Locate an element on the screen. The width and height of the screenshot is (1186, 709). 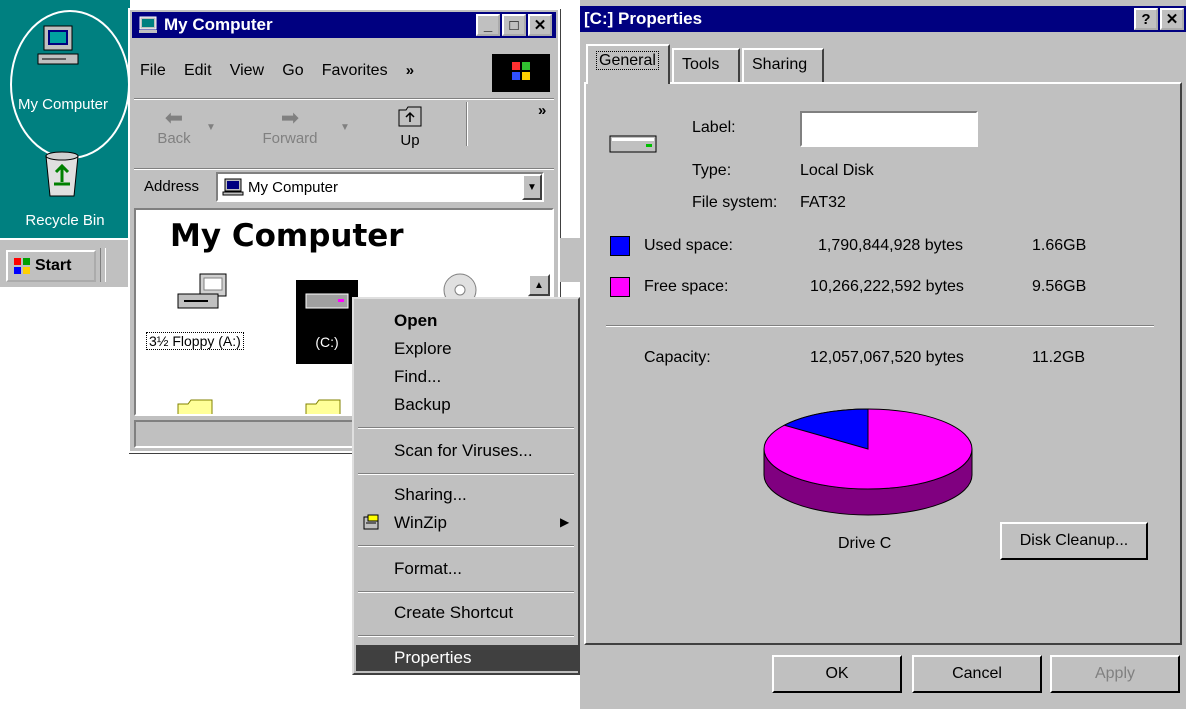
address-label: Address is located at coordinates (172, 186).